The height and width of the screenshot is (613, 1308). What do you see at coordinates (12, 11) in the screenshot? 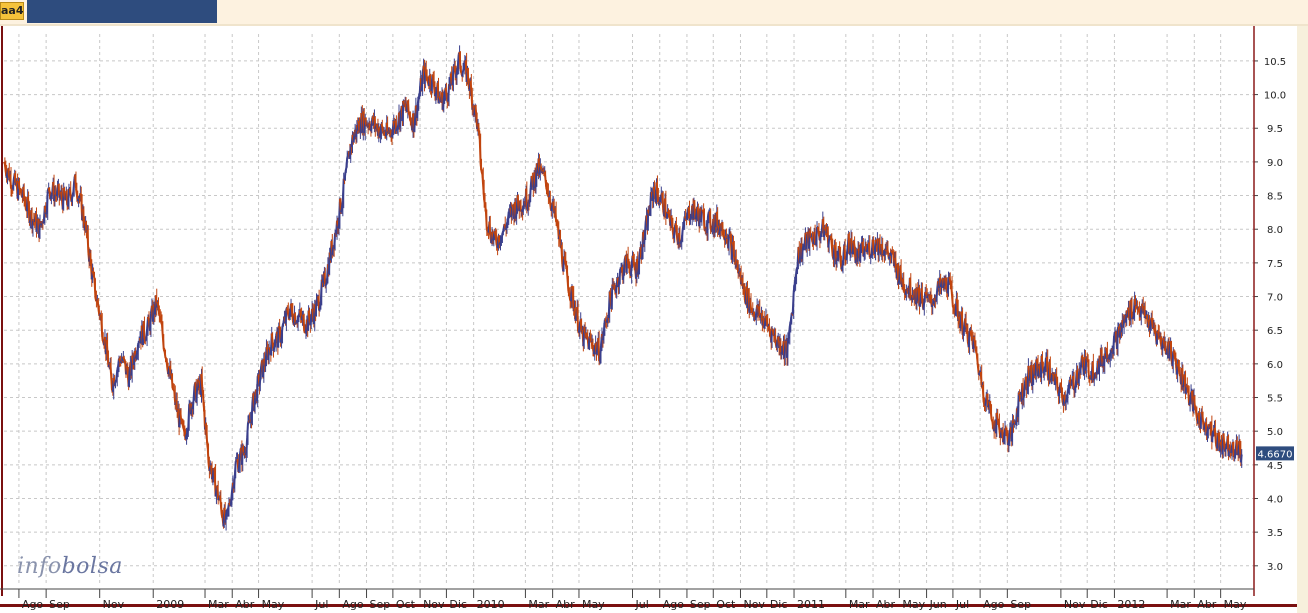
I see `chart-tab: aa4` at bounding box center [12, 11].